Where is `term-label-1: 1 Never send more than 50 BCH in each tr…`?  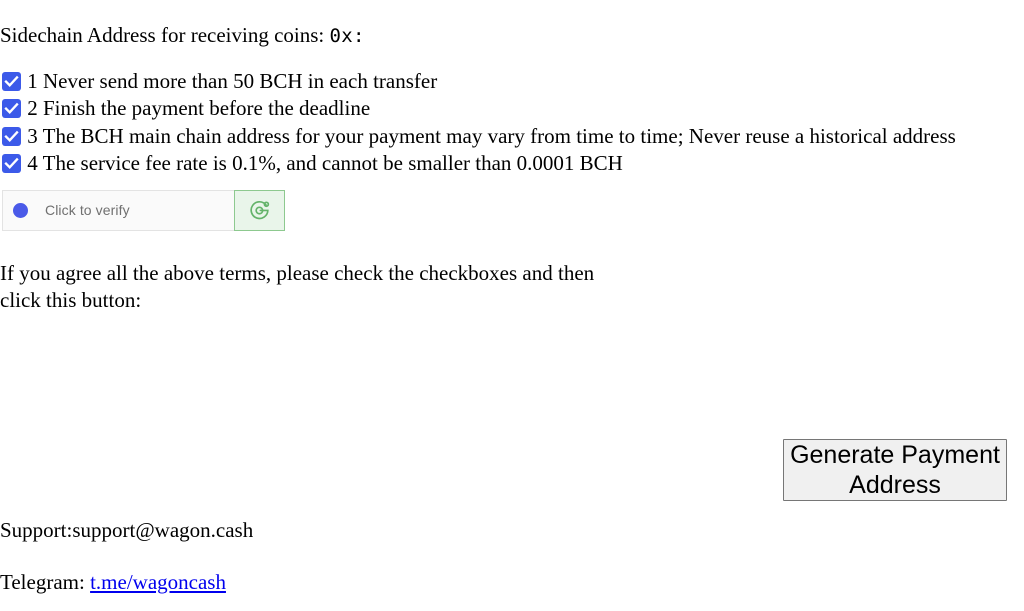
term-label-1: 1 Never send more than 50 BCH in each tr… is located at coordinates (230, 80).